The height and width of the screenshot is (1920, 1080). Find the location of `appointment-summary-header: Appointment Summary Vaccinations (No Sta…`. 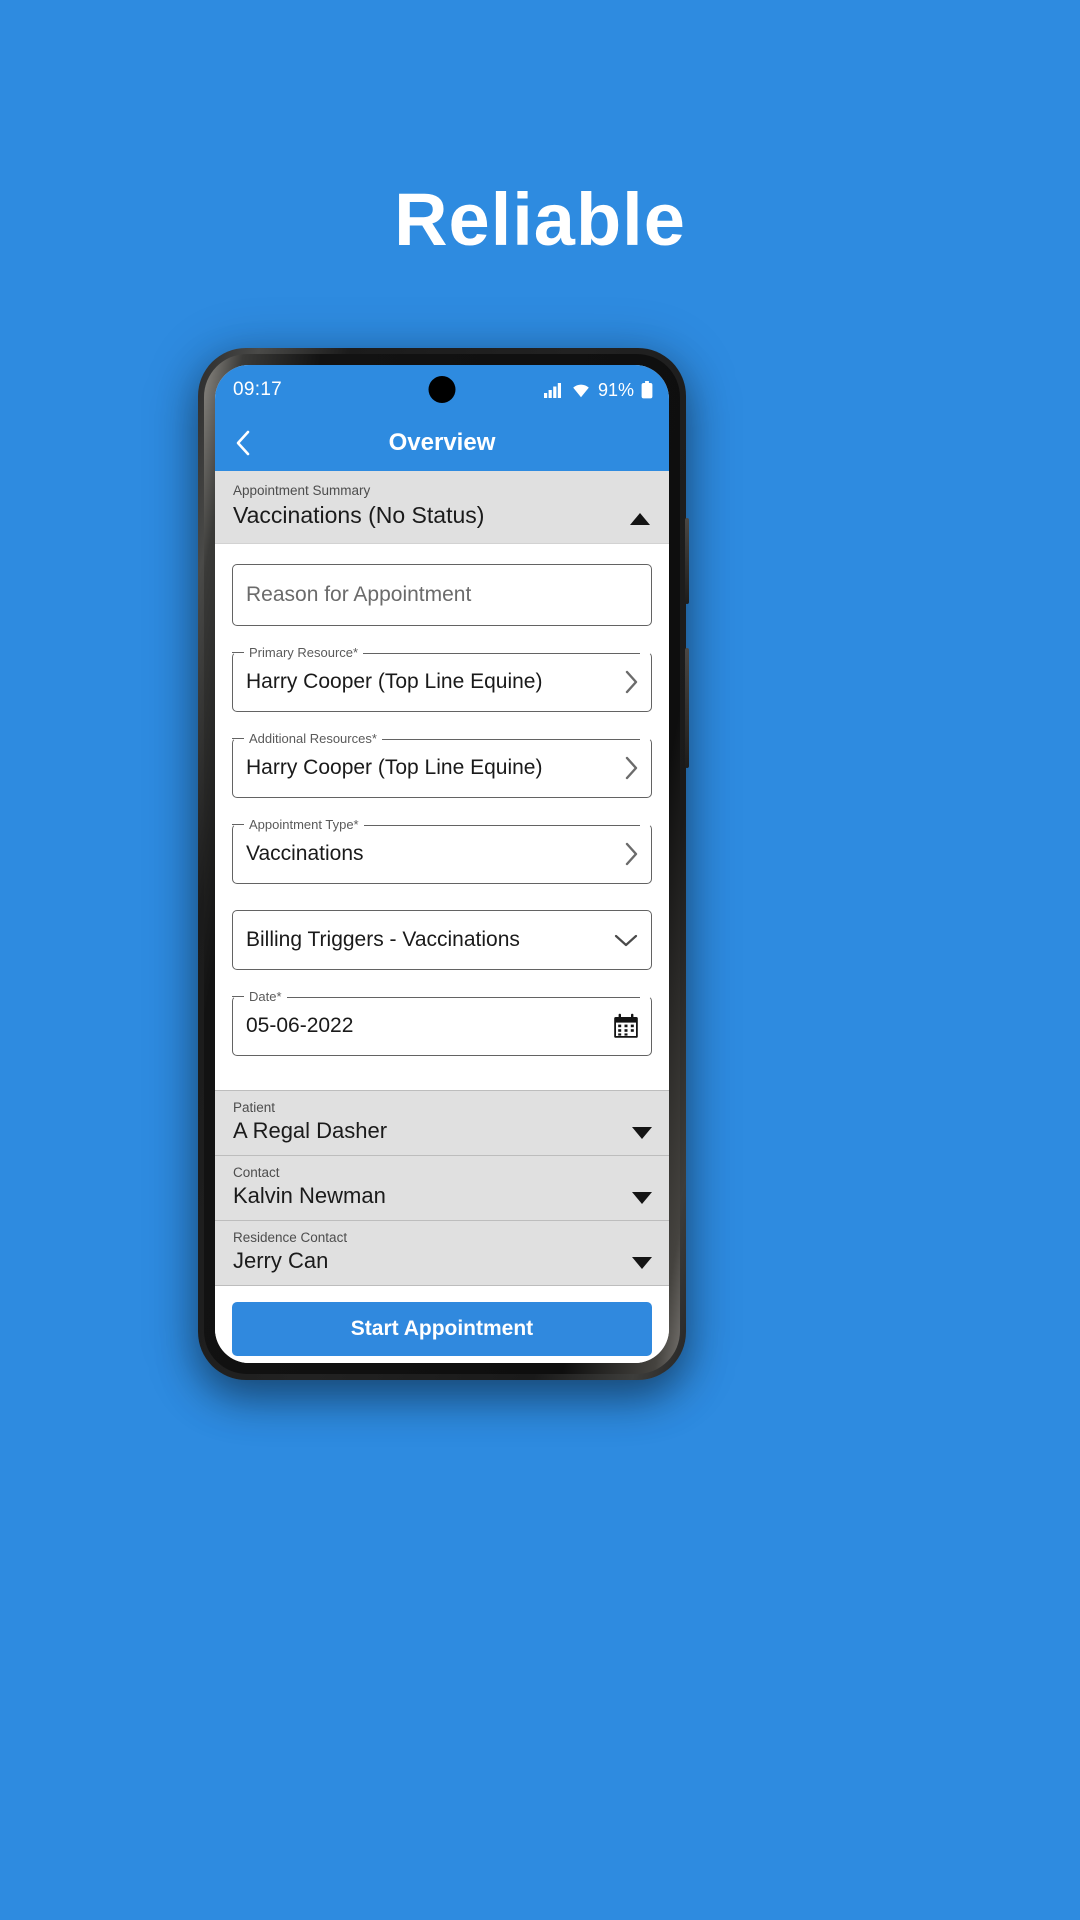

appointment-summary-header: Appointment Summary Vaccinations (No Sta… is located at coordinates (442, 507).